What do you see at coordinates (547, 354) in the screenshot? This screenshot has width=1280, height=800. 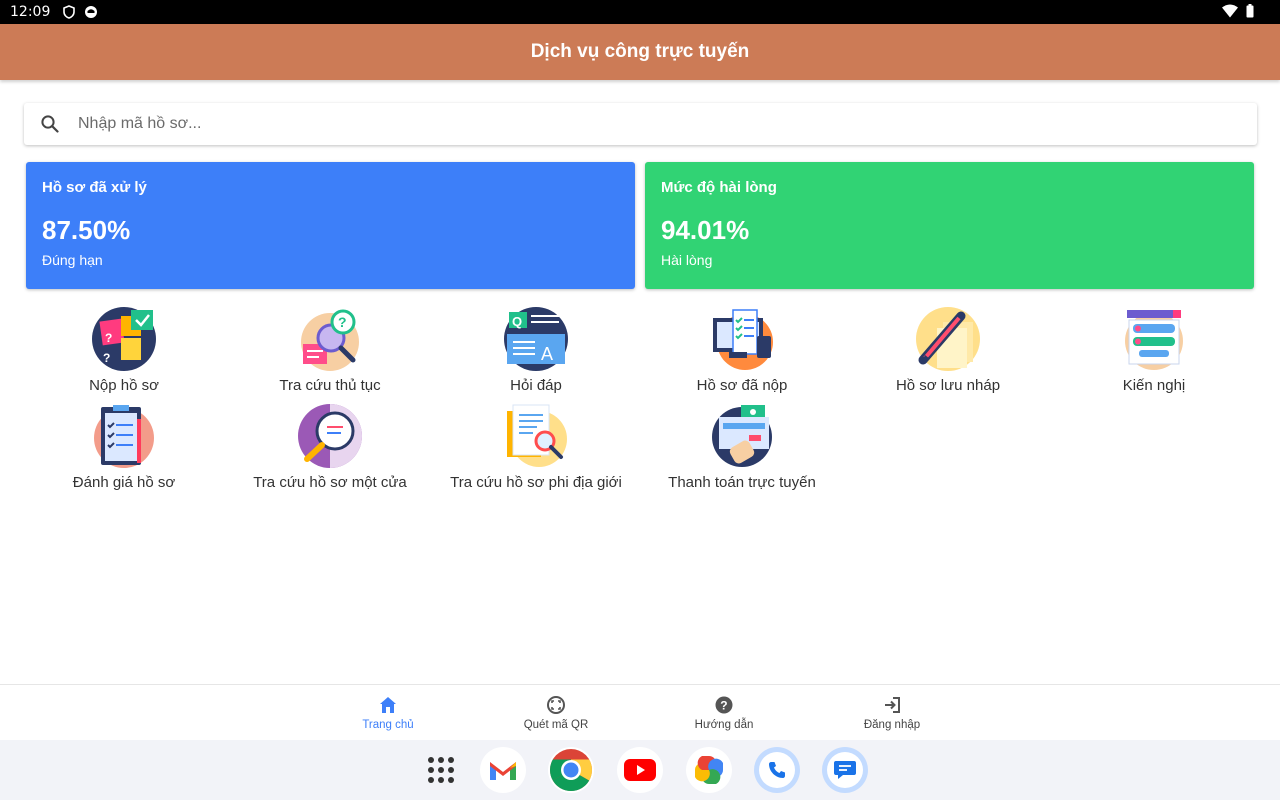 I see `svg-text: A` at bounding box center [547, 354].